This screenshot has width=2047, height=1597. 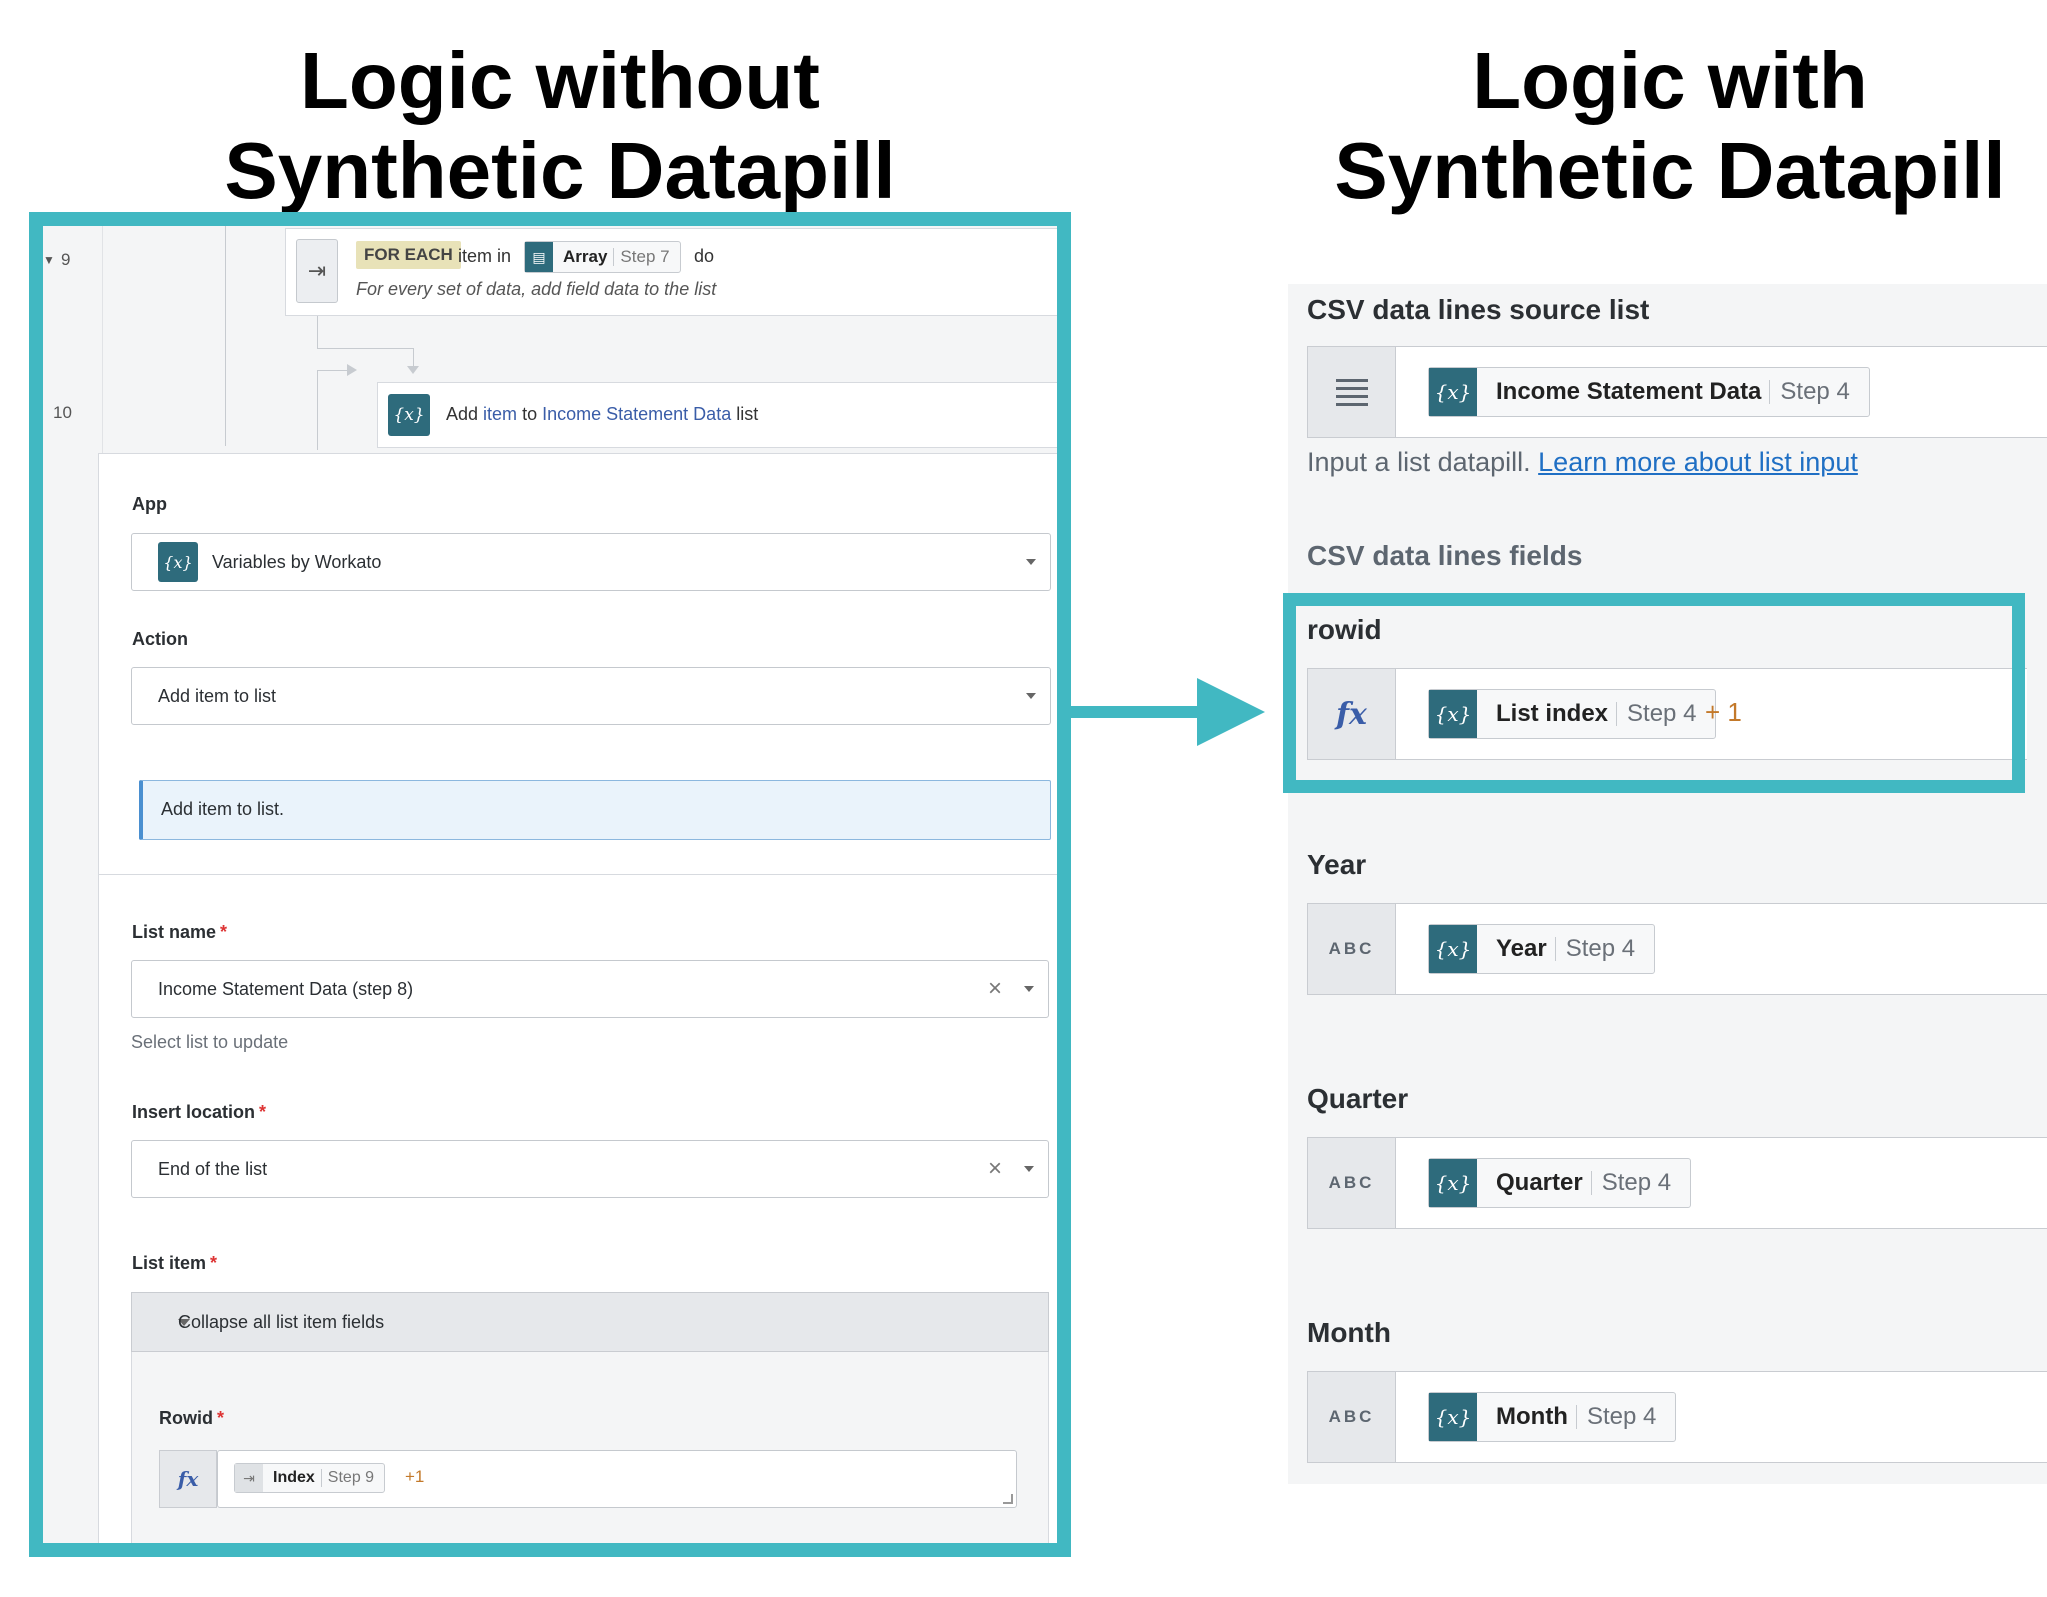 What do you see at coordinates (1352, 392) in the screenshot?
I see `list-icon` at bounding box center [1352, 392].